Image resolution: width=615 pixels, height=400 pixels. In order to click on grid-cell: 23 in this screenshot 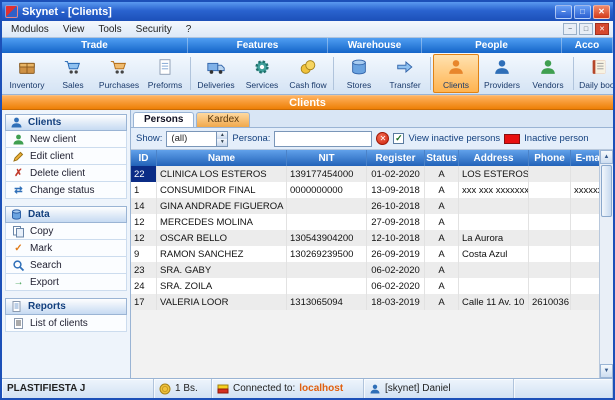, I will do `click(144, 270)`.